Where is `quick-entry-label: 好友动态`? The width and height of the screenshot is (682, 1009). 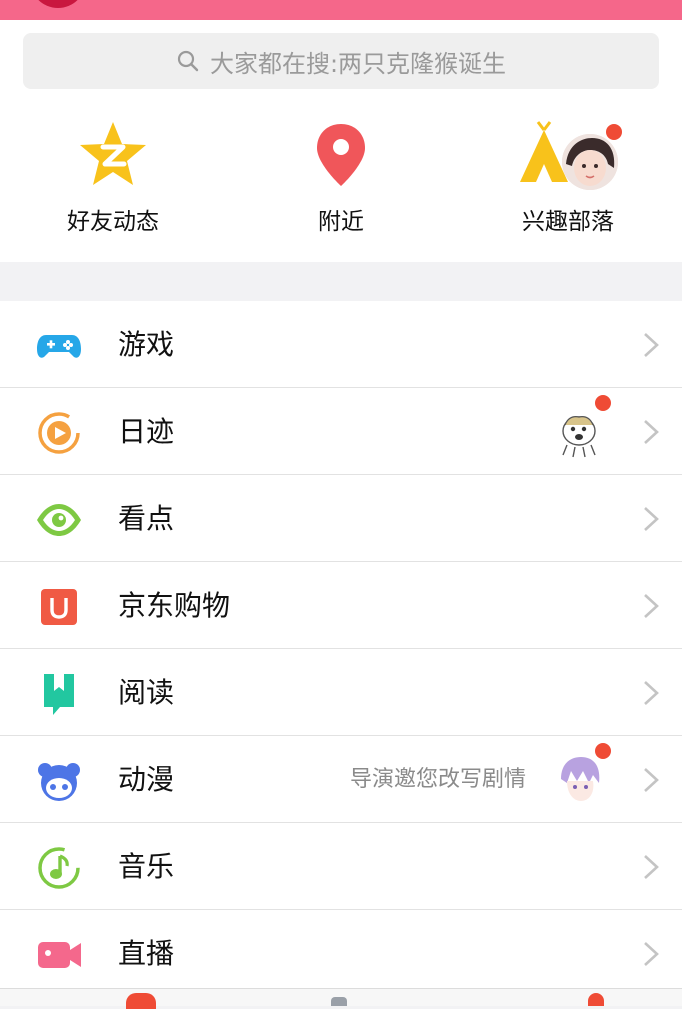
quick-entry-label: 好友动态 is located at coordinates (113, 222).